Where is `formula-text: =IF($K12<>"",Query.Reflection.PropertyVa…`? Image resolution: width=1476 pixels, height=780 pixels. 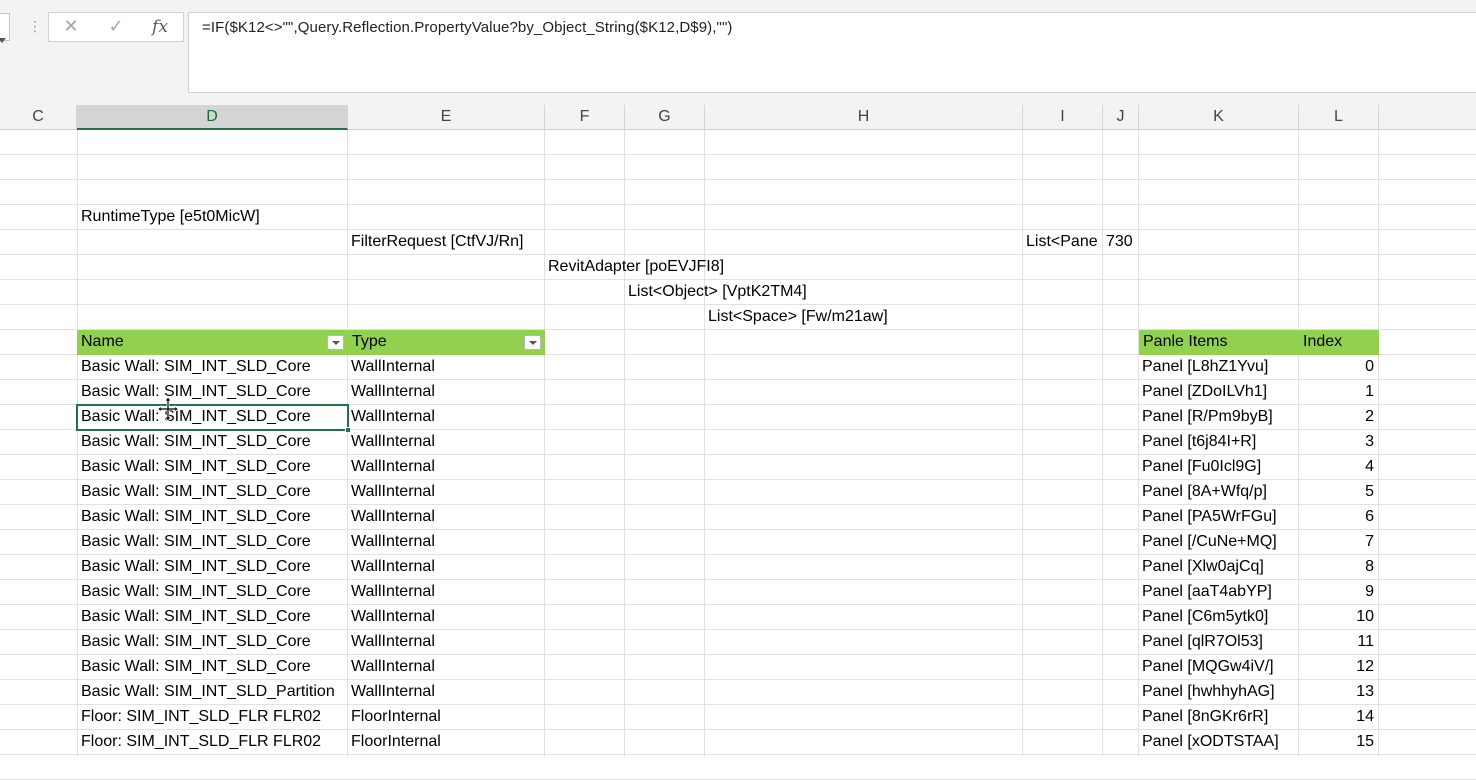
formula-text: =IF($K12<>"",Query.Reflection.PropertyVa… is located at coordinates (467, 27).